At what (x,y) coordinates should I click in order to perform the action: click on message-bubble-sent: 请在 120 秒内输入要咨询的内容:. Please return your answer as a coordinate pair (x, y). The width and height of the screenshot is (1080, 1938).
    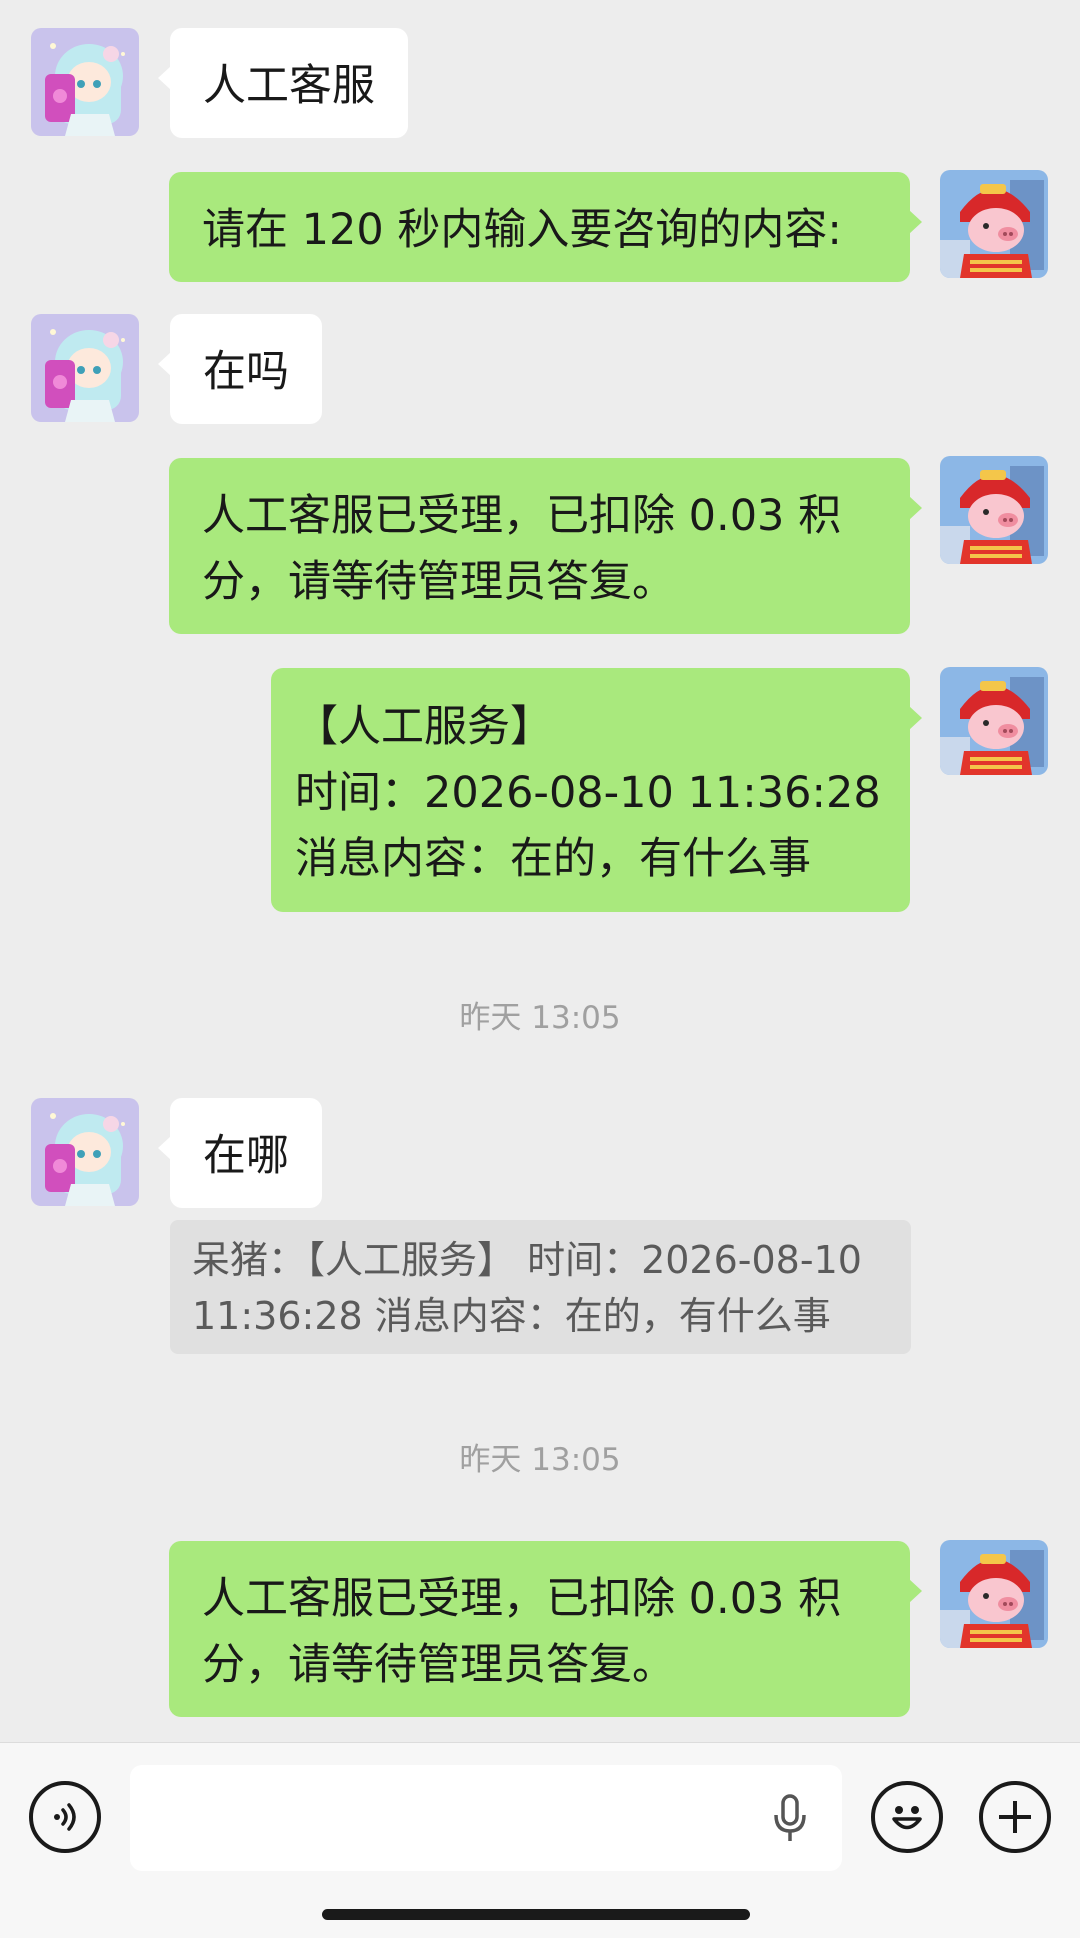
    Looking at the image, I should click on (545, 227).